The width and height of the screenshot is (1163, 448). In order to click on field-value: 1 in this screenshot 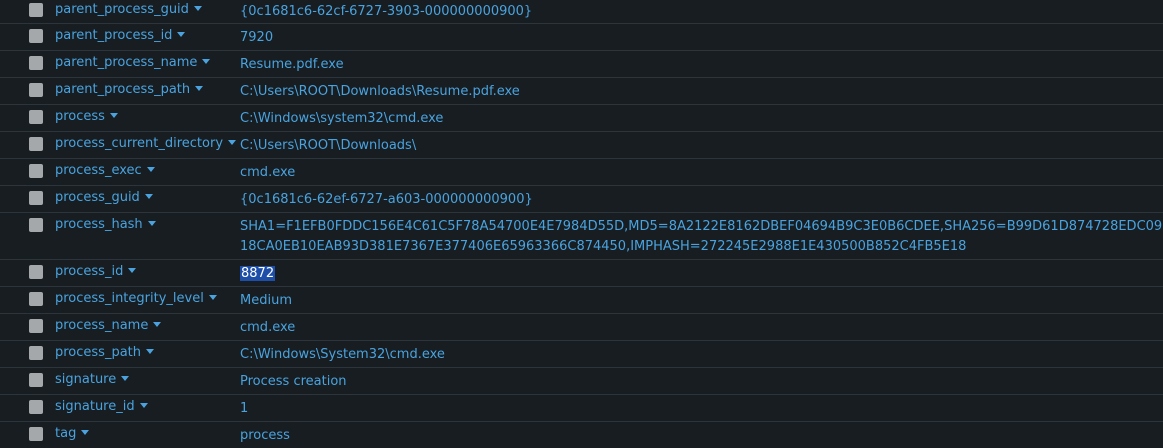, I will do `click(701, 406)`.